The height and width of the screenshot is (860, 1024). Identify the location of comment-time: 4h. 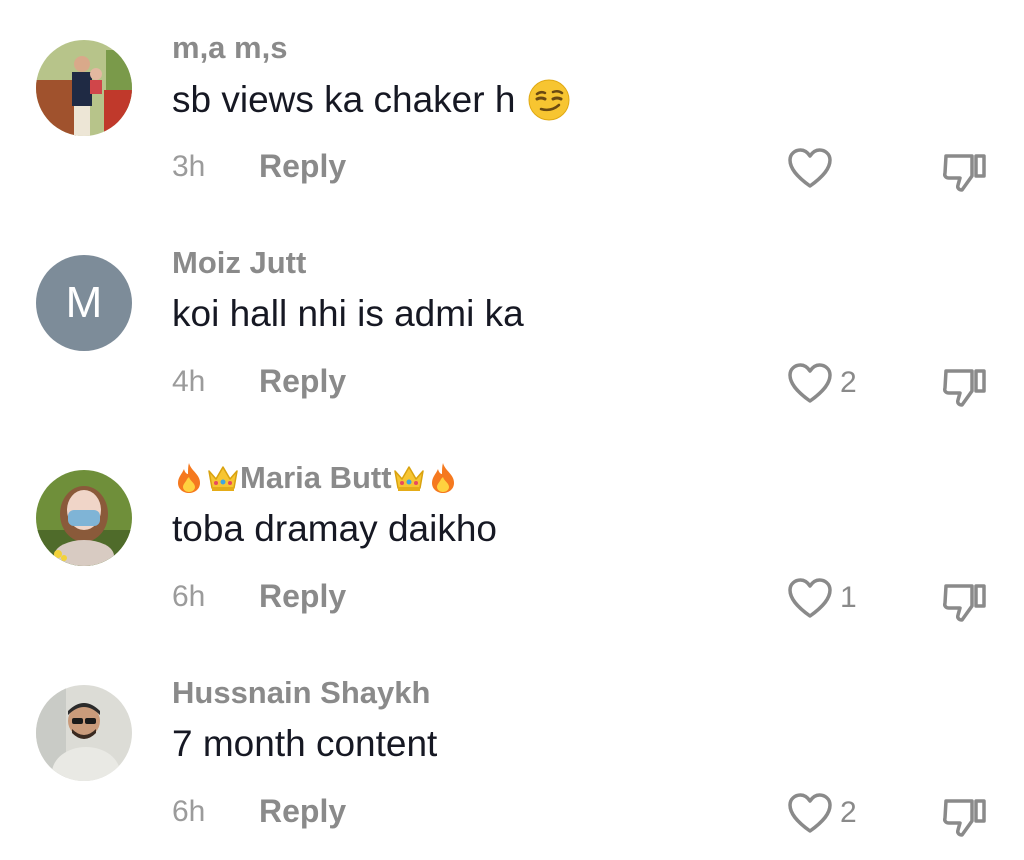
(189, 381).